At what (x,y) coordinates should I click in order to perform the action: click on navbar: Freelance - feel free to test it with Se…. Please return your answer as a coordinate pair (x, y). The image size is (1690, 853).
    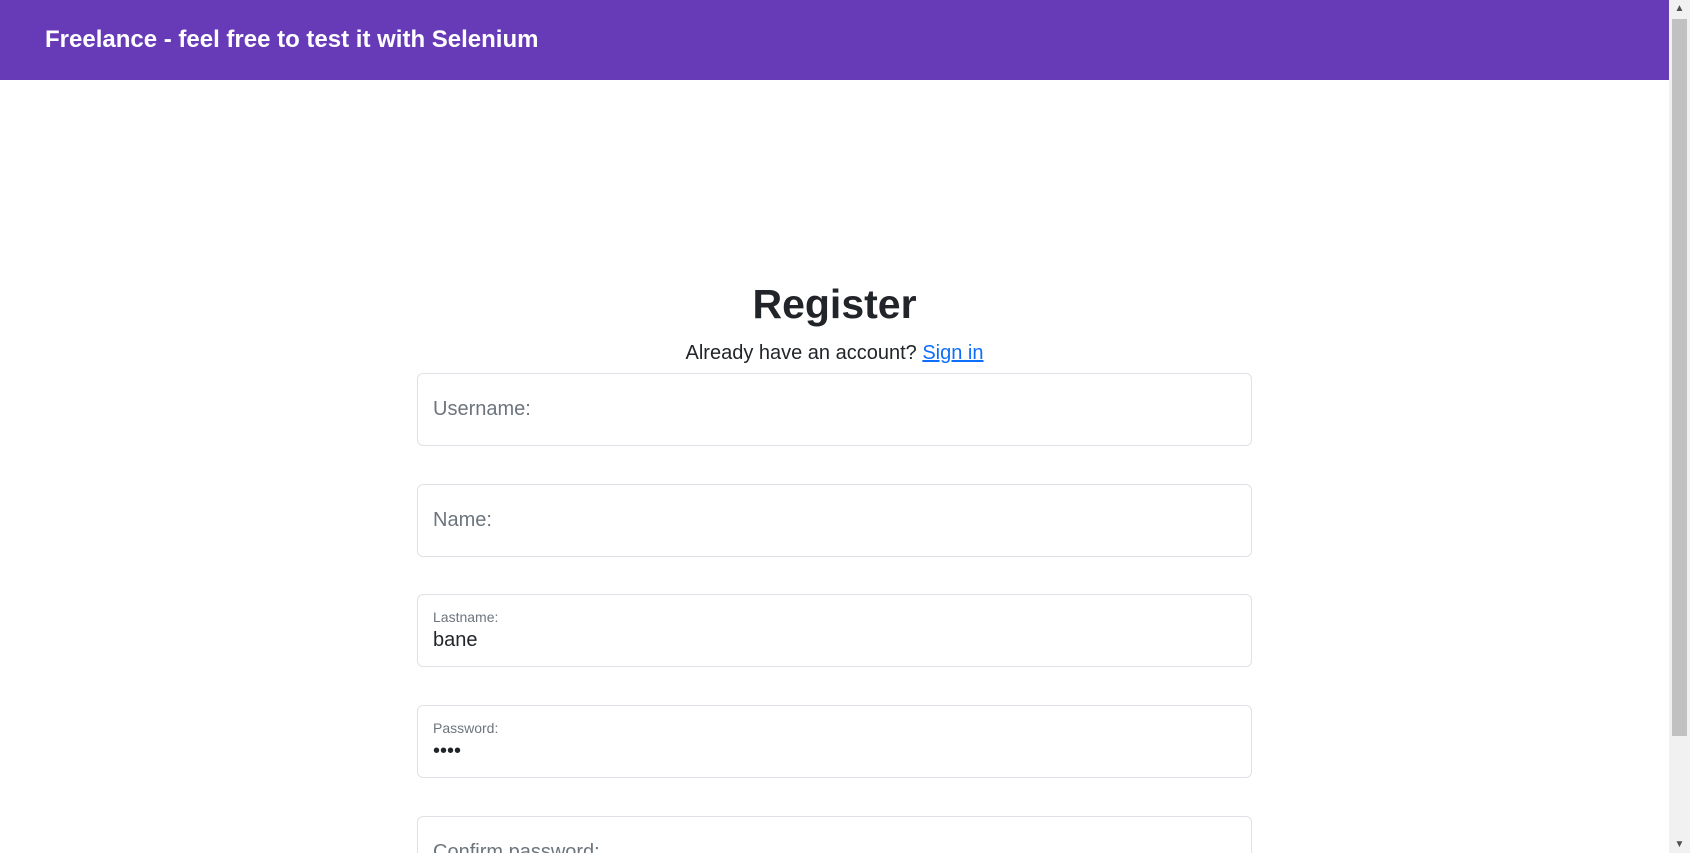
    Looking at the image, I should click on (834, 40).